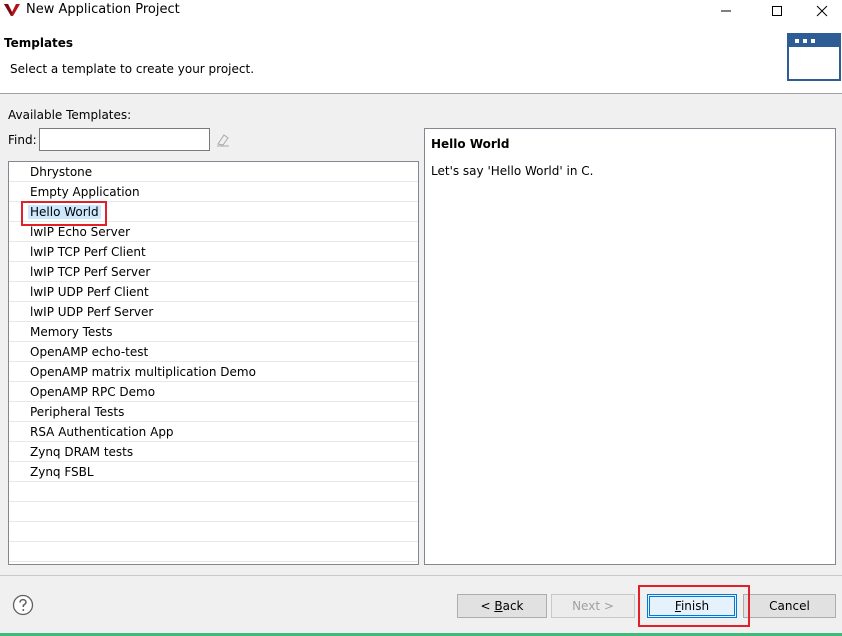 Image resolution: width=842 pixels, height=636 pixels. Describe the element at coordinates (213, 192) in the screenshot. I see `list-item: Empty Application` at that location.